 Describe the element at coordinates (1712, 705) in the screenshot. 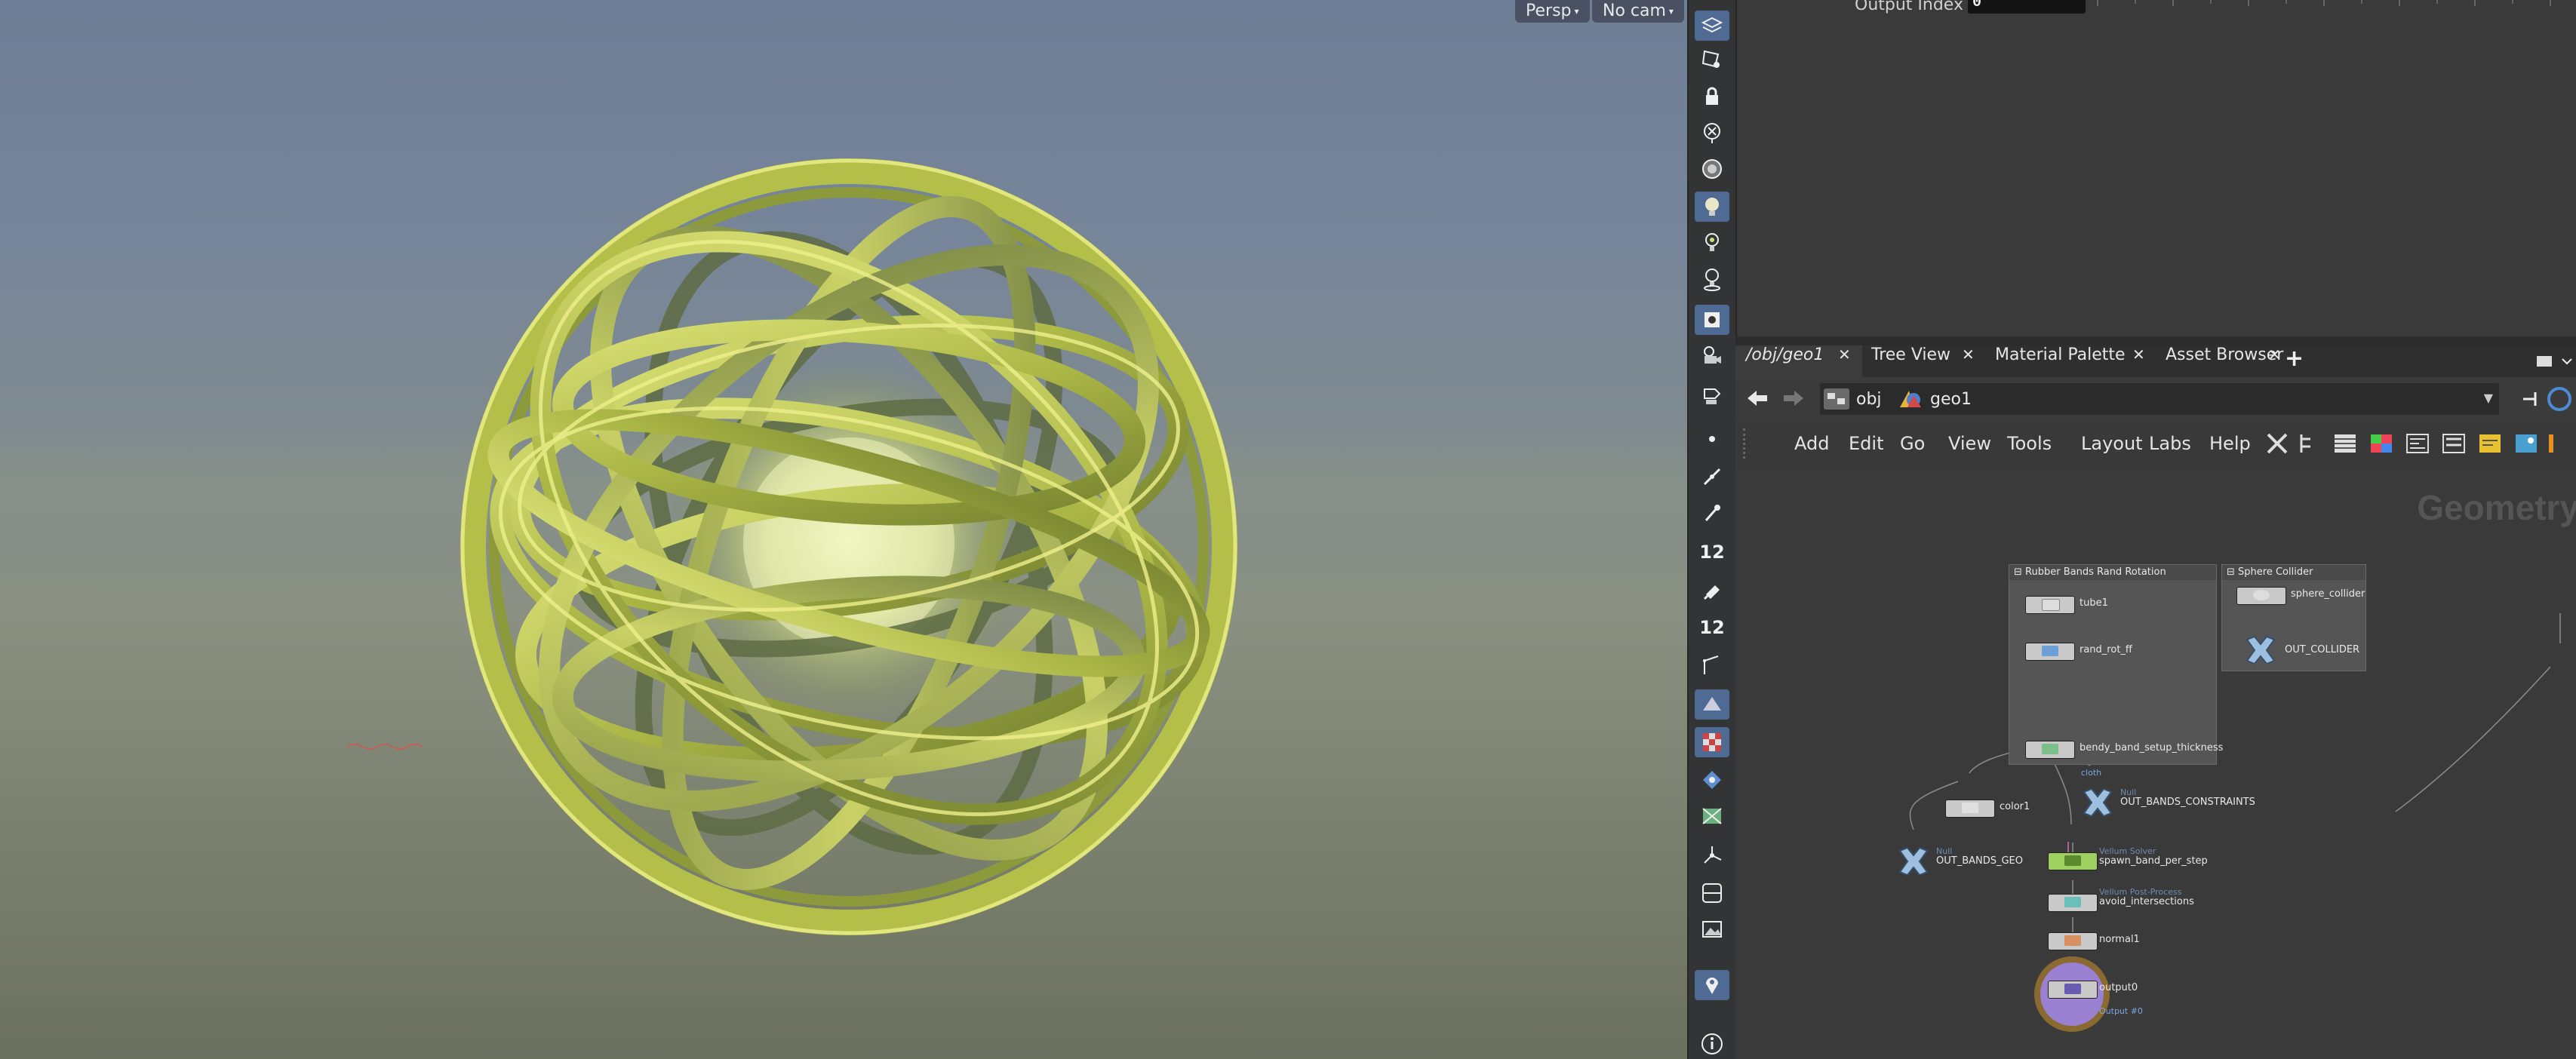

I see `wireframe-button` at that location.